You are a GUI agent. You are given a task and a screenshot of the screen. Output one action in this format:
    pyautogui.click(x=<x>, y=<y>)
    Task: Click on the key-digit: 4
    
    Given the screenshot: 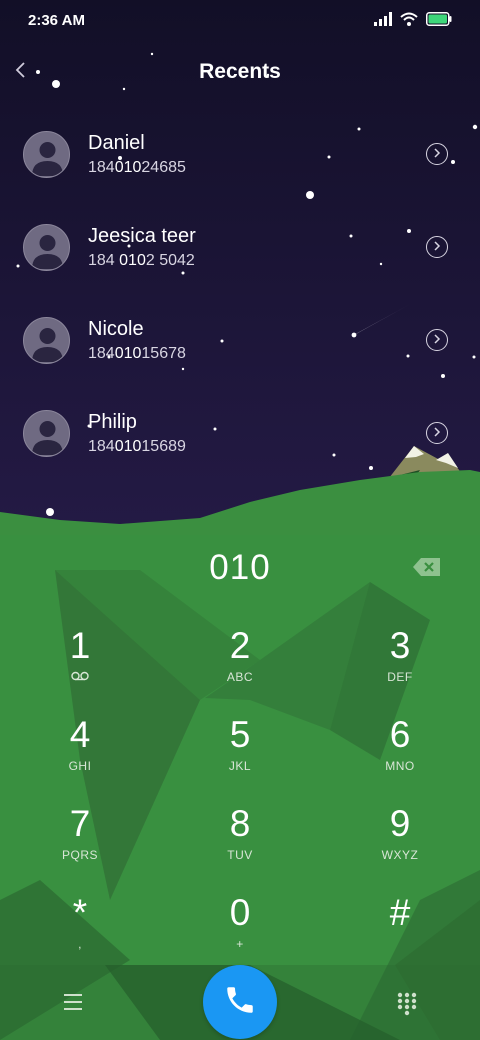 What is the action you would take?
    pyautogui.click(x=80, y=734)
    